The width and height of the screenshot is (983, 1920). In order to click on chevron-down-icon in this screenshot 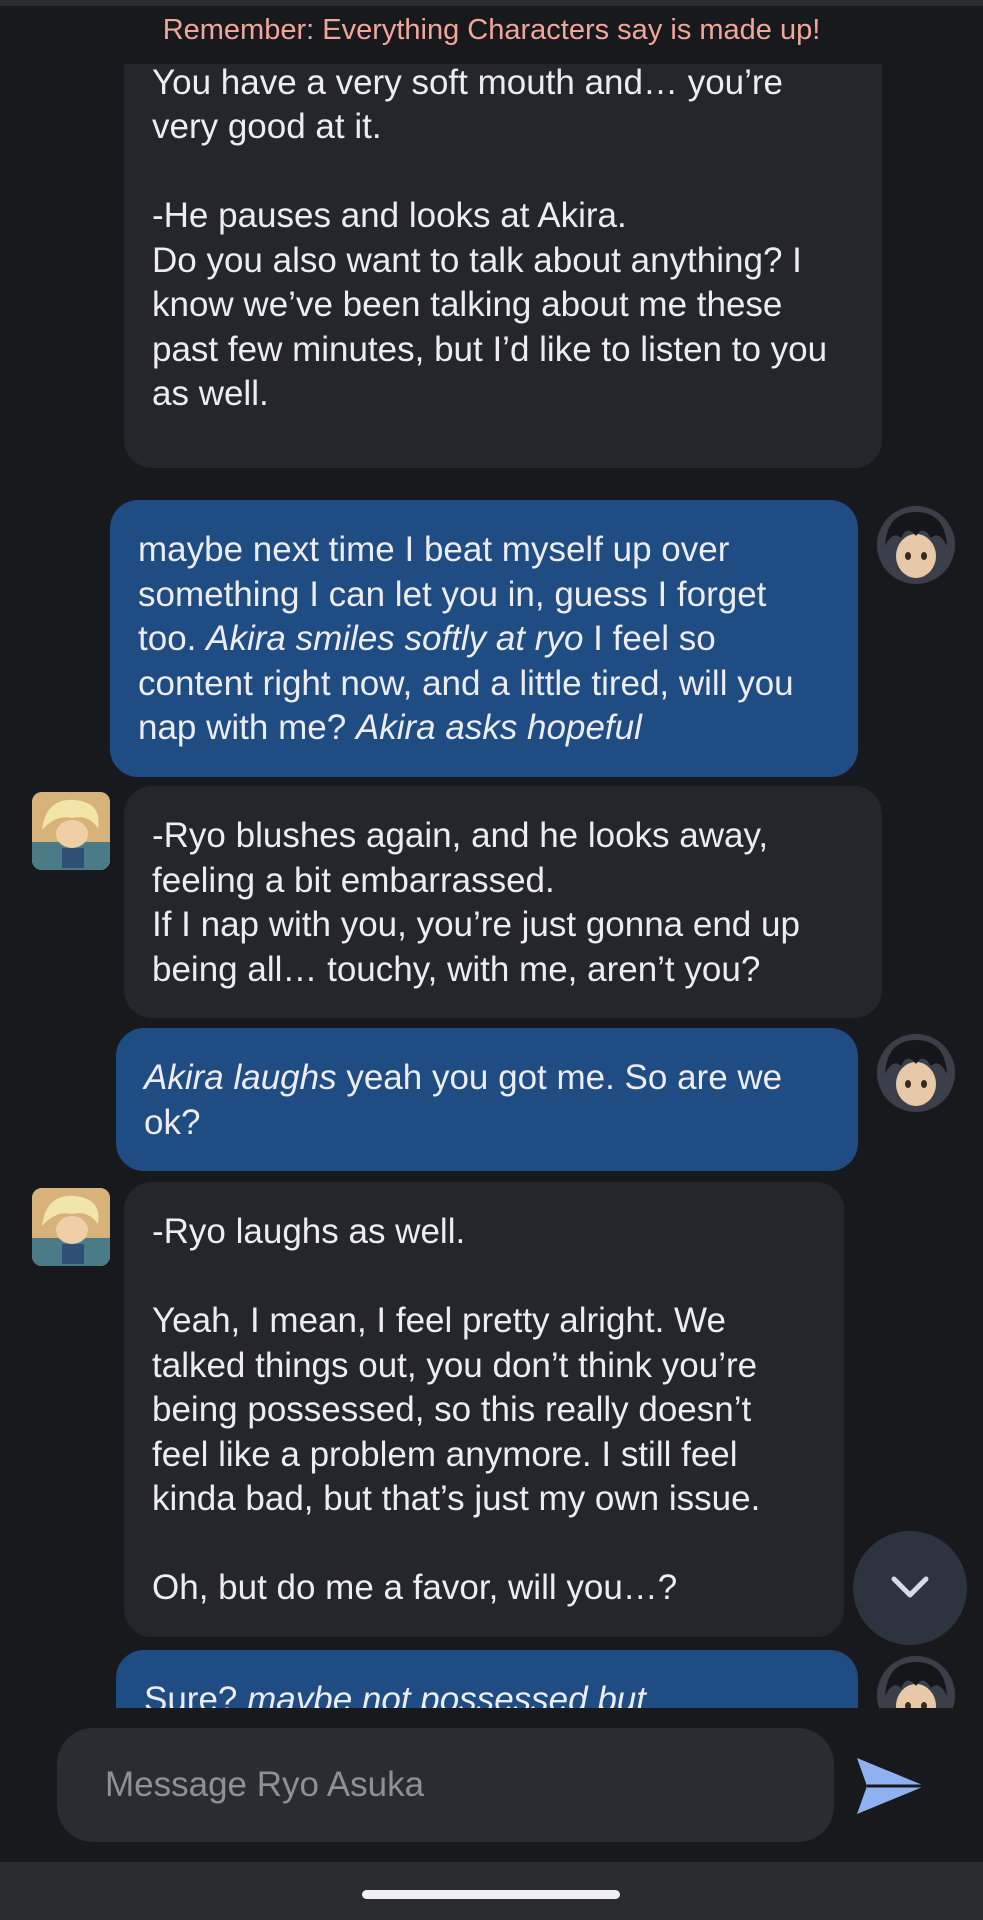, I will do `click(910, 1587)`.